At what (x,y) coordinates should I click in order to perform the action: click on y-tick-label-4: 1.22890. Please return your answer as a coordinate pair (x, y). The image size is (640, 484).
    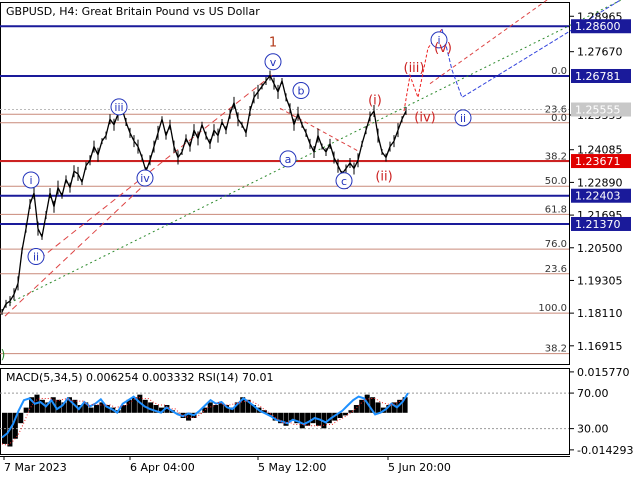
    Looking at the image, I should click on (600, 182).